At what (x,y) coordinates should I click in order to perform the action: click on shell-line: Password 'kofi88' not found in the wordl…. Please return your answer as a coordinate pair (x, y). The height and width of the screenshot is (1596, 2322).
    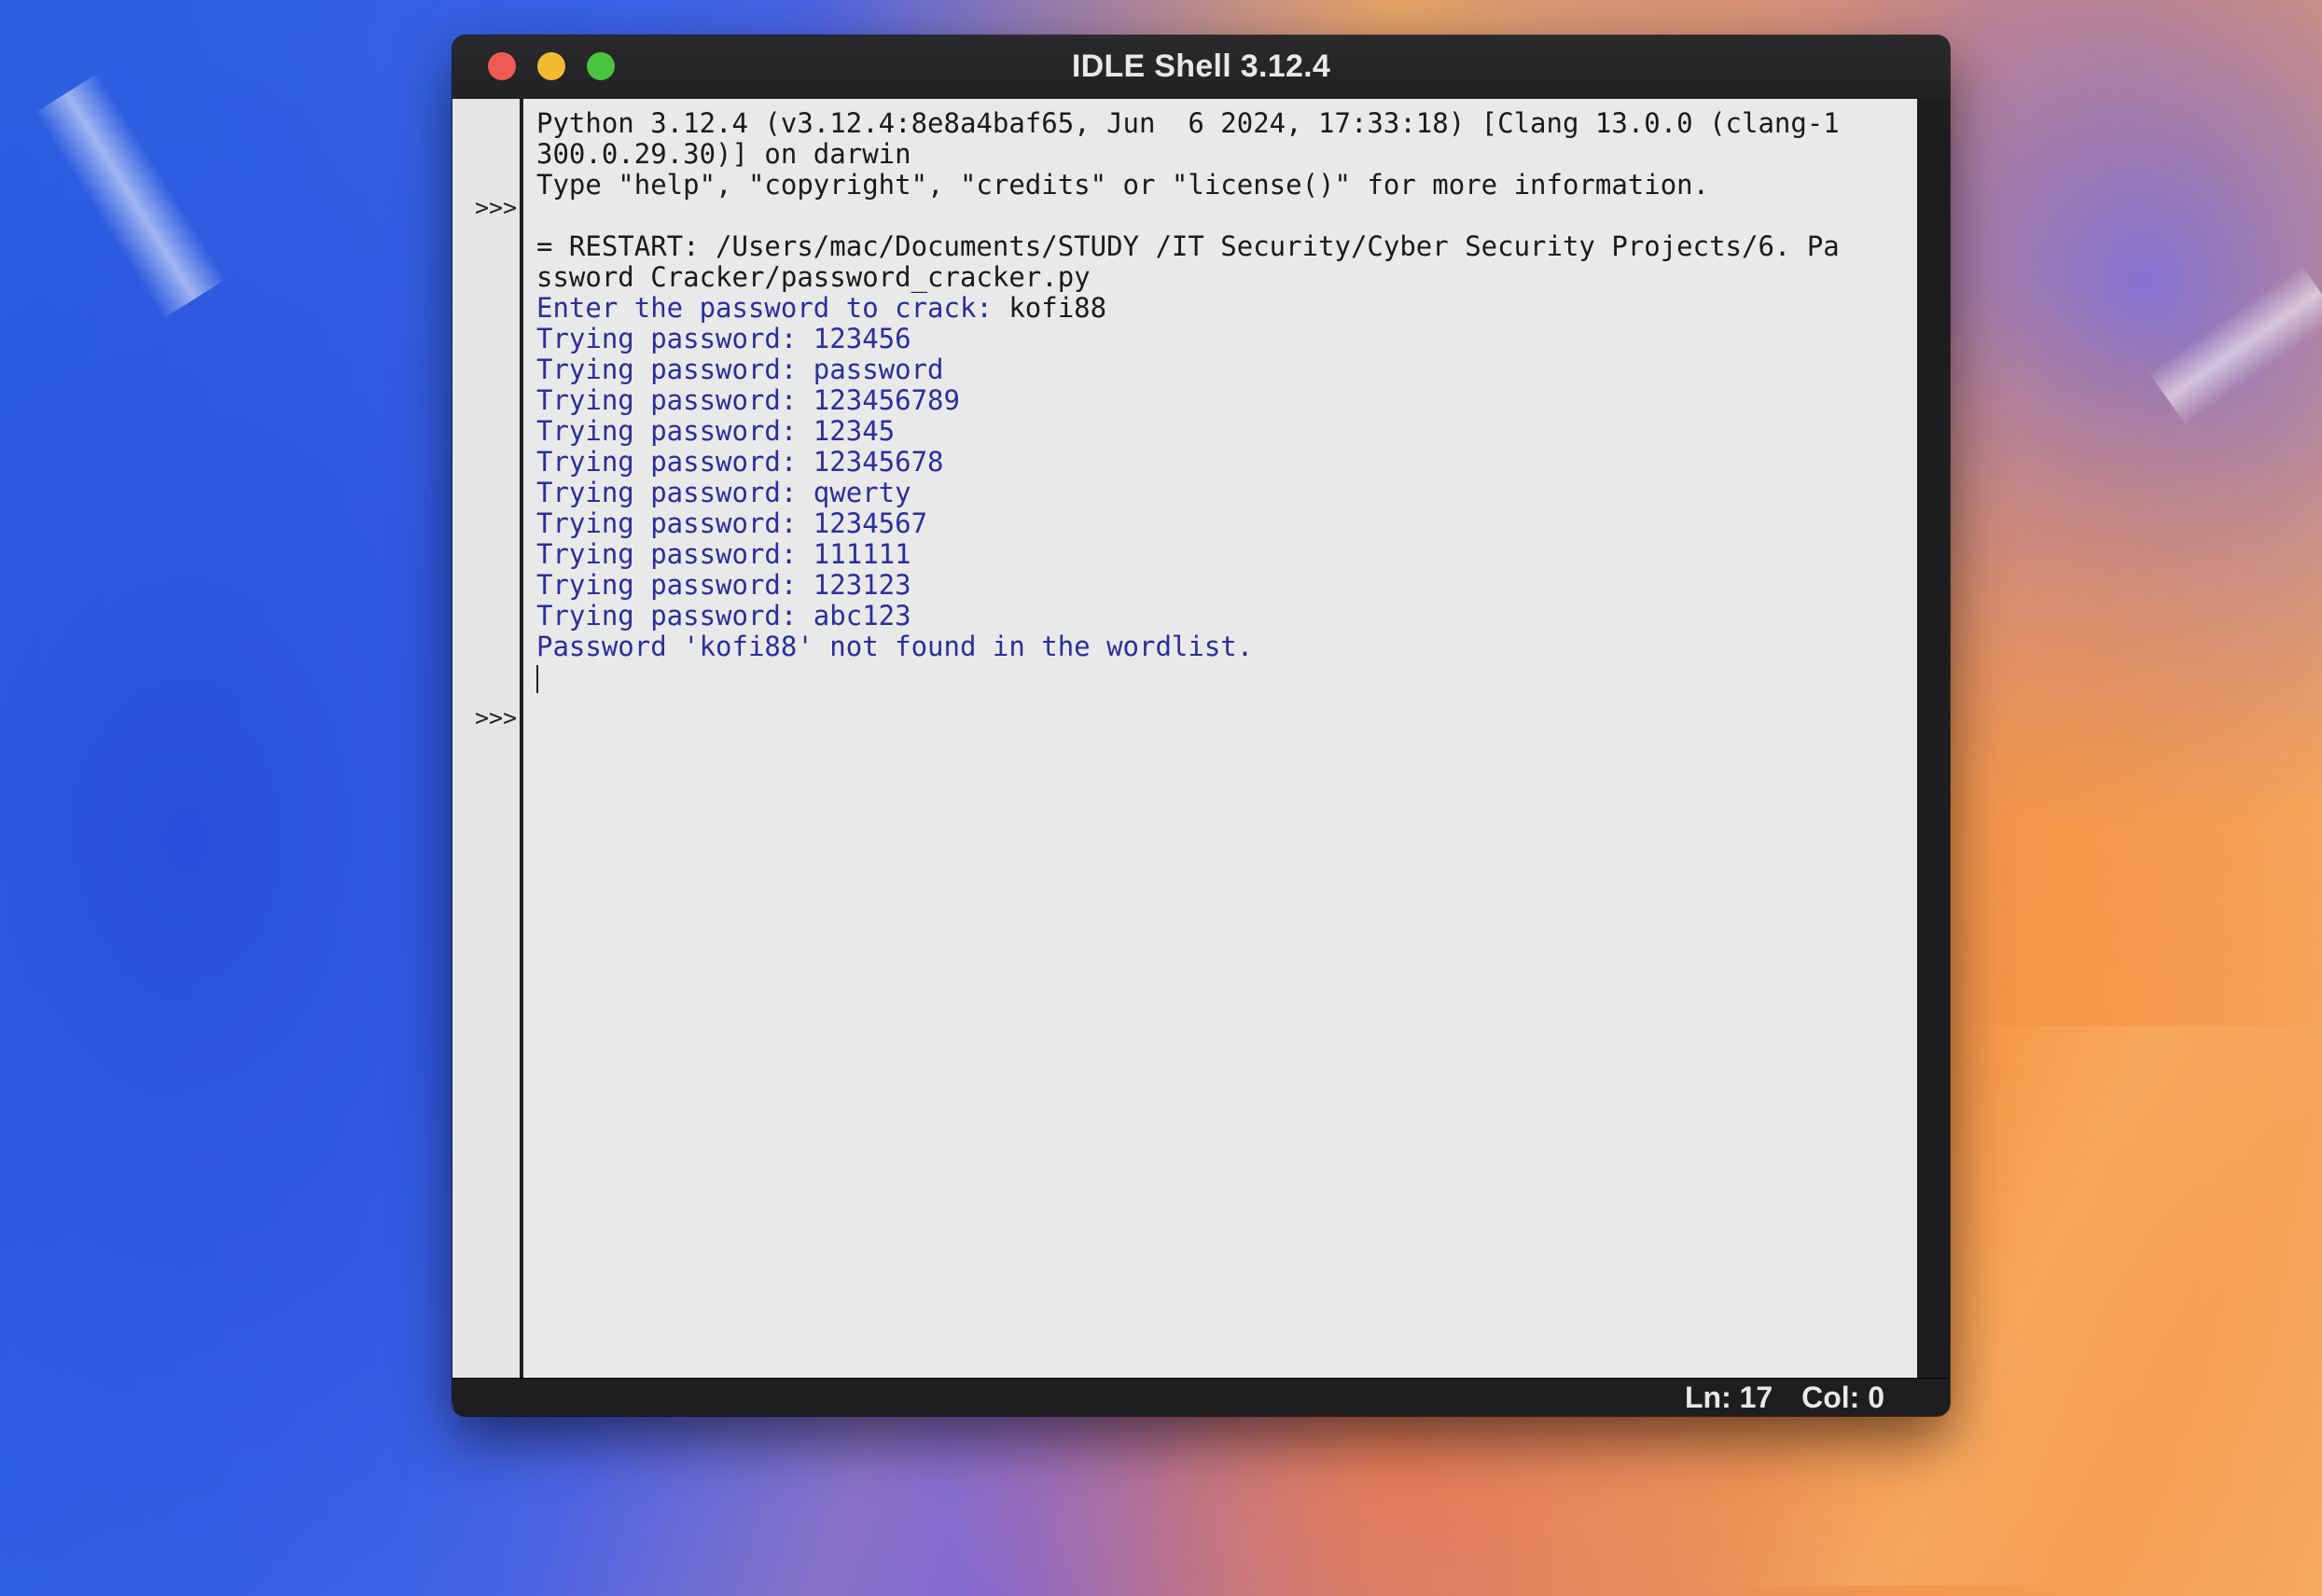
    Looking at the image, I should click on (1222, 646).